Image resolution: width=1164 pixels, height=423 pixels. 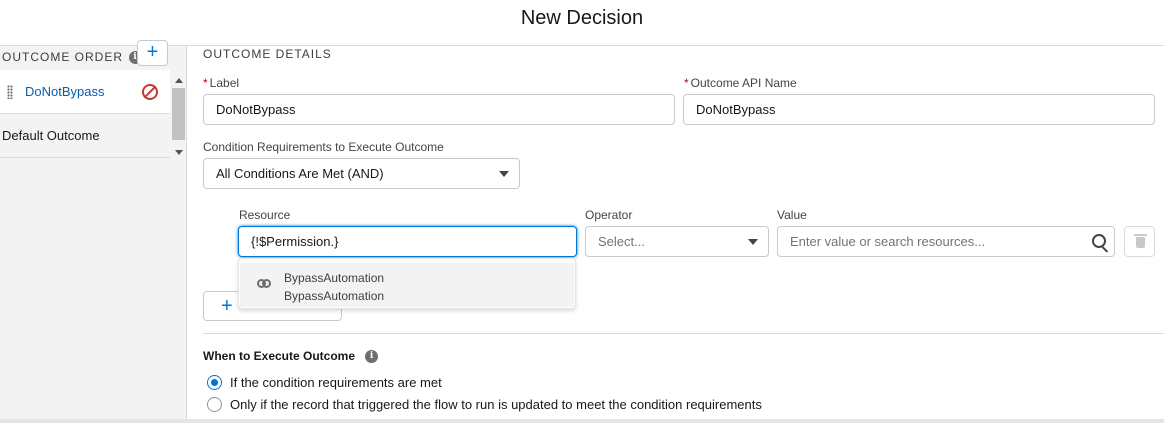 I want to click on label-text: Label, so click(x=224, y=83).